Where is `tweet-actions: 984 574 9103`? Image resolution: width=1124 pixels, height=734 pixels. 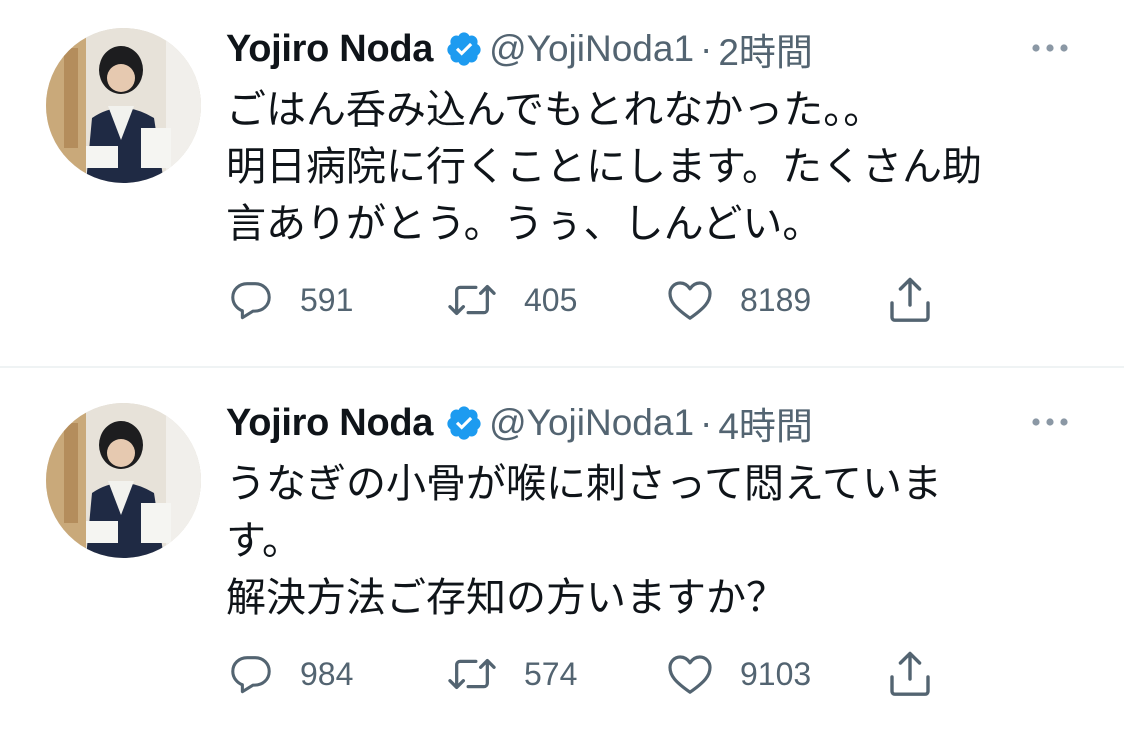 tweet-actions: 984 574 9103 is located at coordinates (606, 674).